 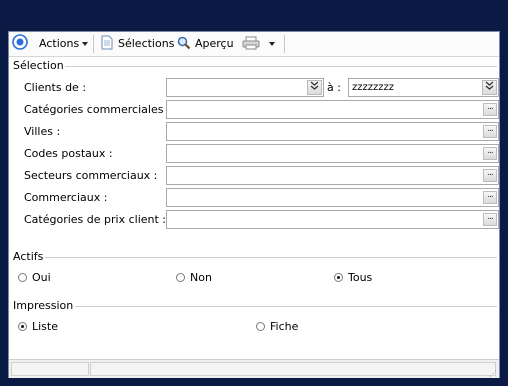 I want to click on actifs-non-radio: Non, so click(x=194, y=278).